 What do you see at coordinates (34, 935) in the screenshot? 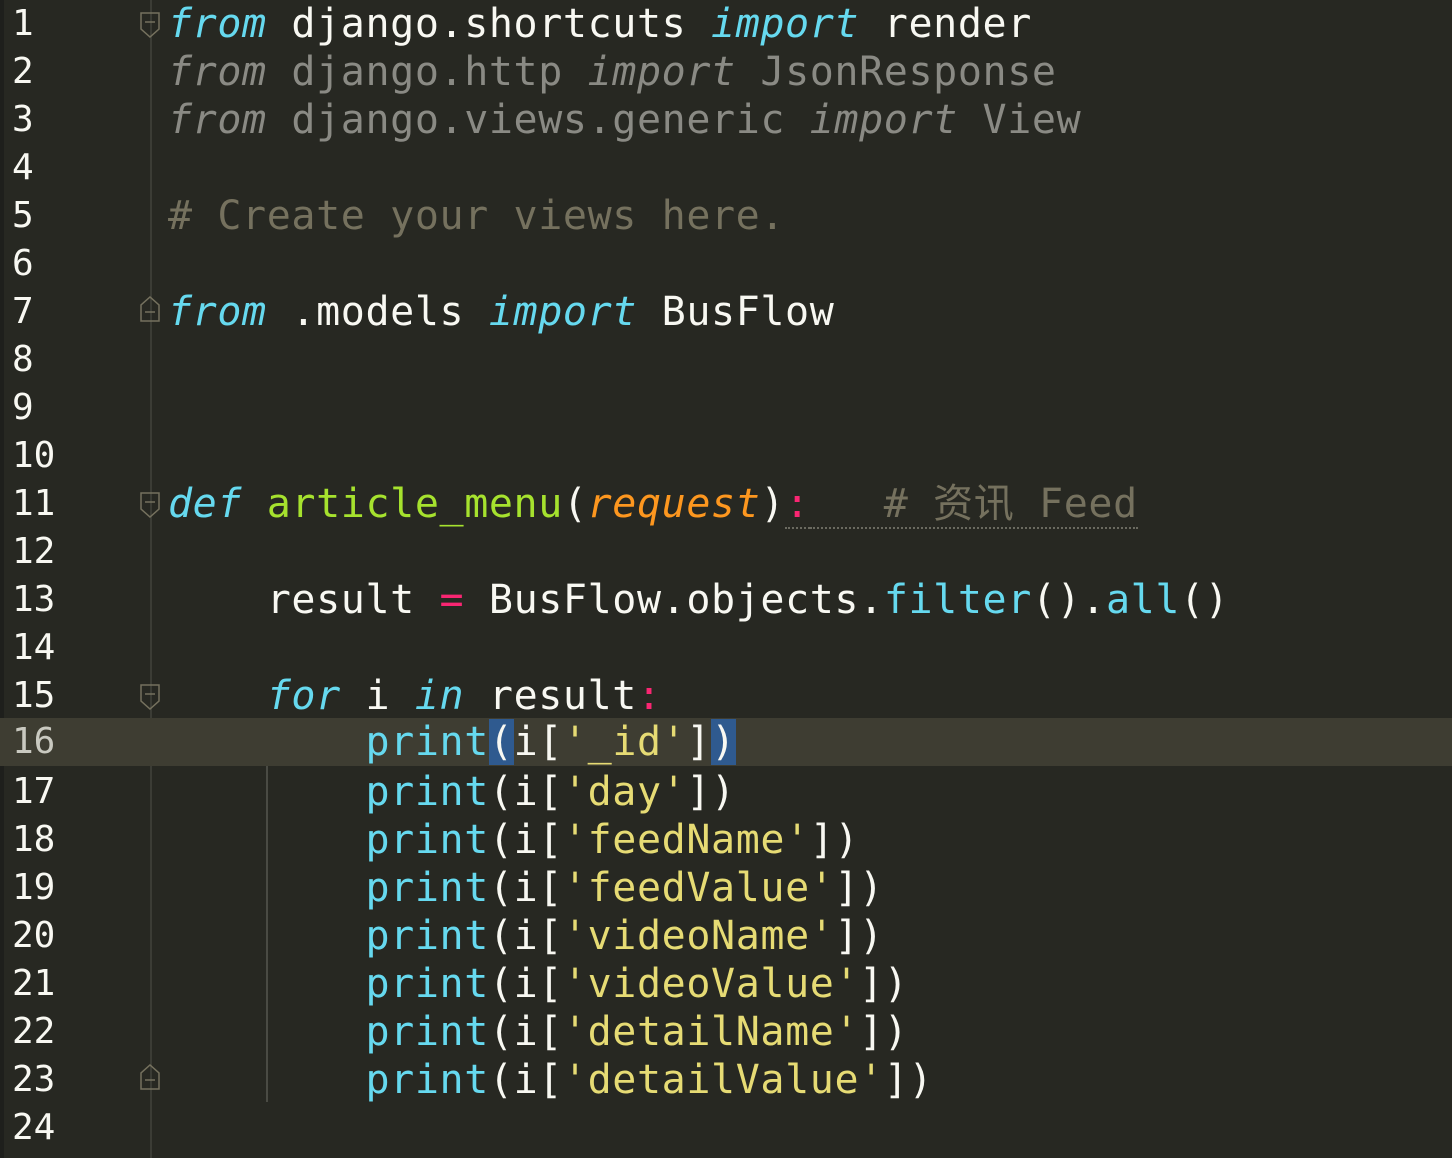
I see `line-number: 20` at bounding box center [34, 935].